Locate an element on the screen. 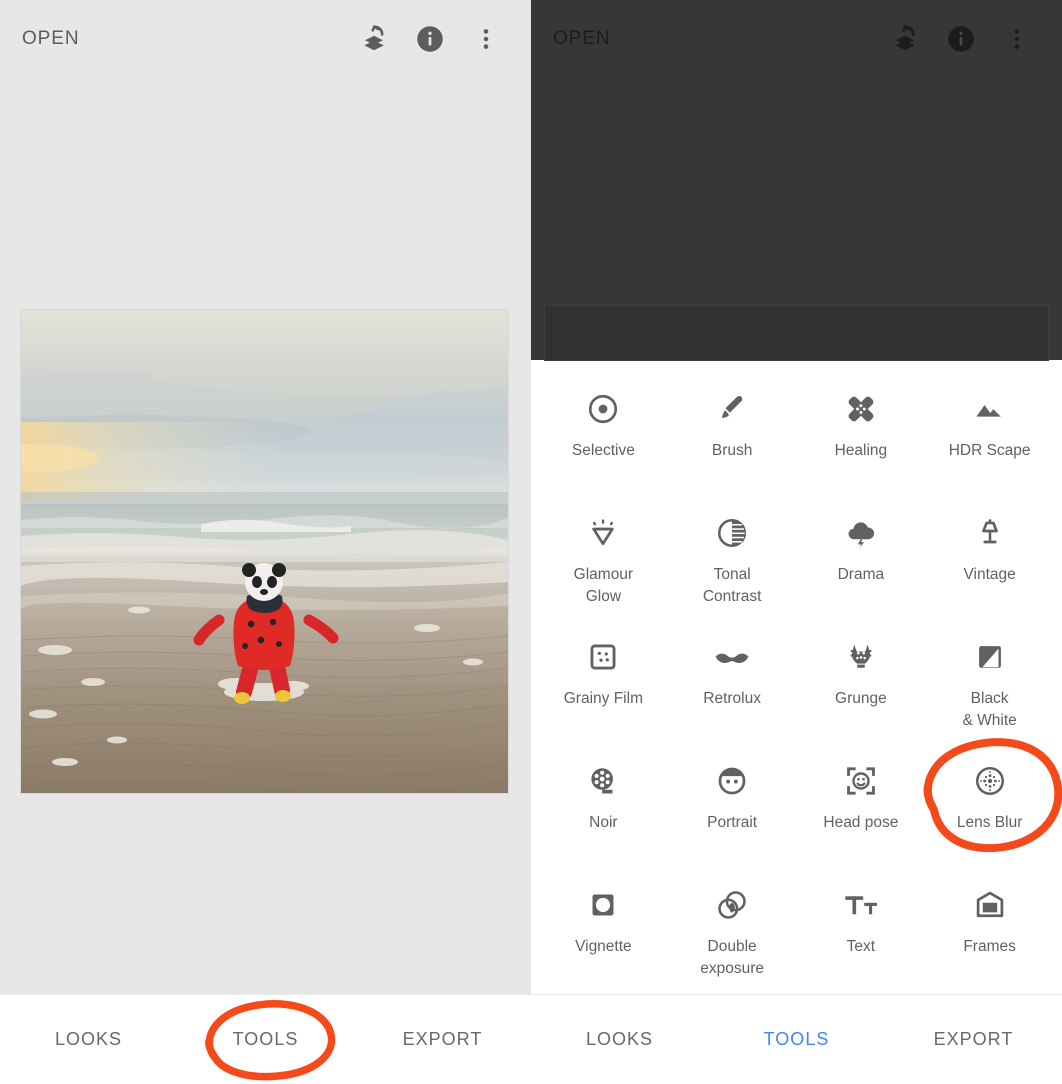 Image resolution: width=1062 pixels, height=1084 pixels. tool-noir: Noir is located at coordinates (603, 808).